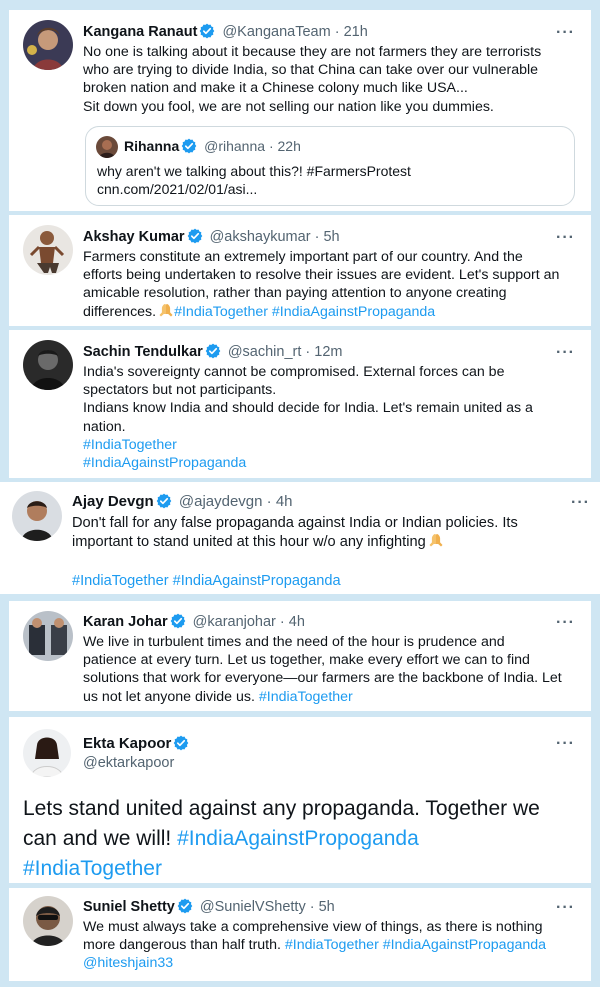  Describe the element at coordinates (129, 907) in the screenshot. I see `author-name: Suniel Shetty` at that location.